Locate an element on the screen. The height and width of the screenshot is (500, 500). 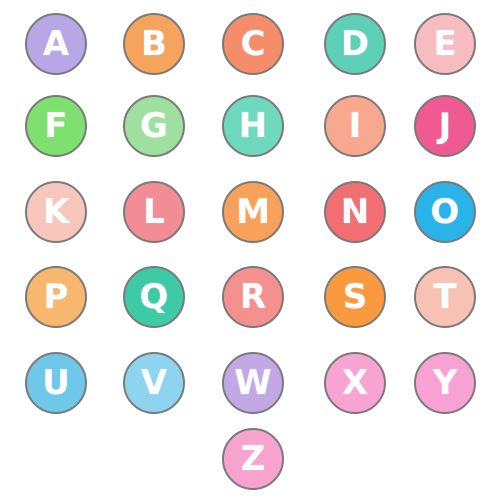
letter-glyph: V is located at coordinates (154, 383).